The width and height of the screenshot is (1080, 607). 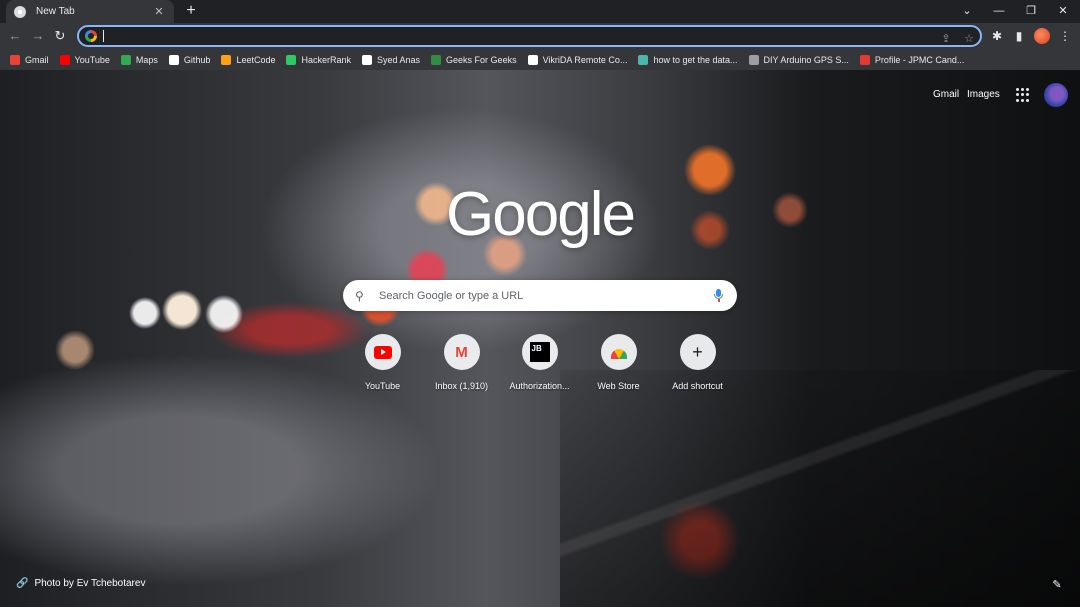 I want to click on bookmark-item: Github, so click(x=192, y=59).